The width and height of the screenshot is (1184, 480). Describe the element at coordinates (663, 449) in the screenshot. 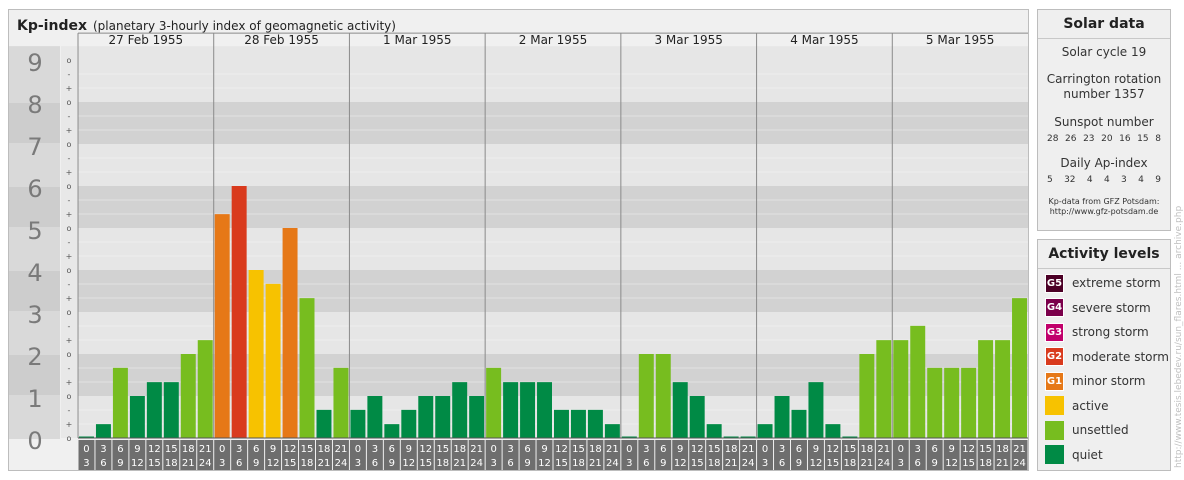

I see `hour-from-4-2: 6` at that location.